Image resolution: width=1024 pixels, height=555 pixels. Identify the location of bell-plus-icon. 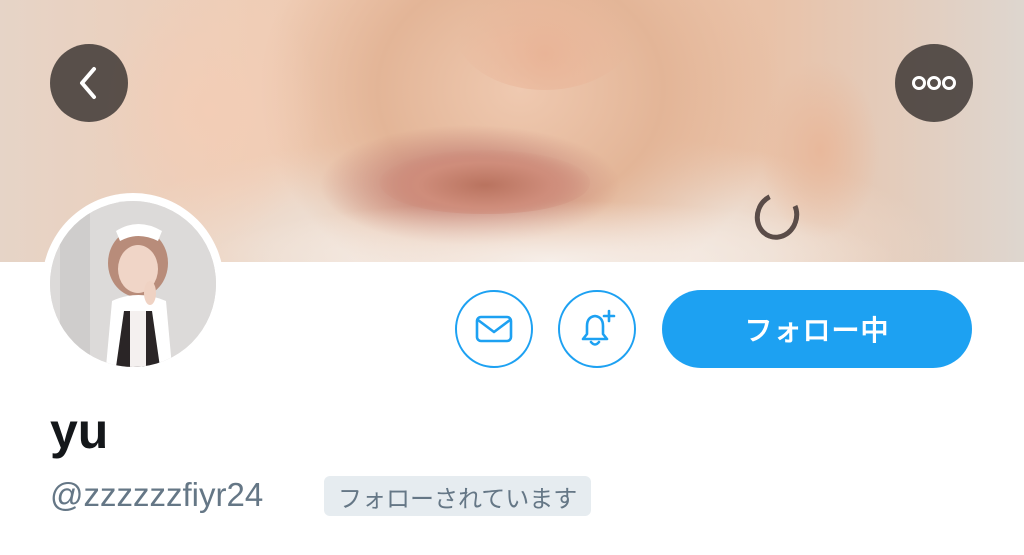
(598, 327).